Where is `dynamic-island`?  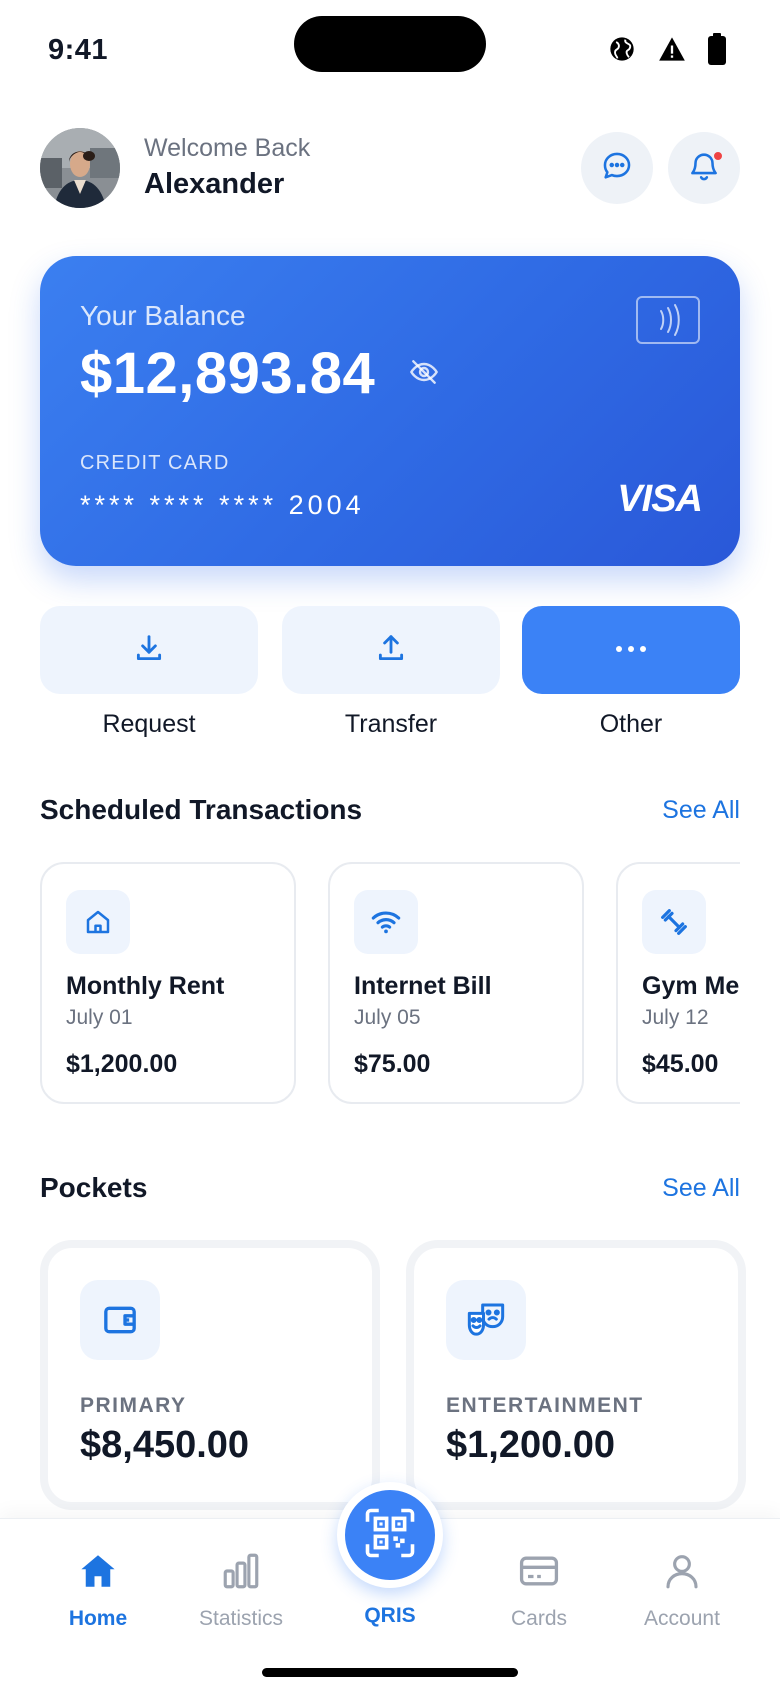 dynamic-island is located at coordinates (390, 44).